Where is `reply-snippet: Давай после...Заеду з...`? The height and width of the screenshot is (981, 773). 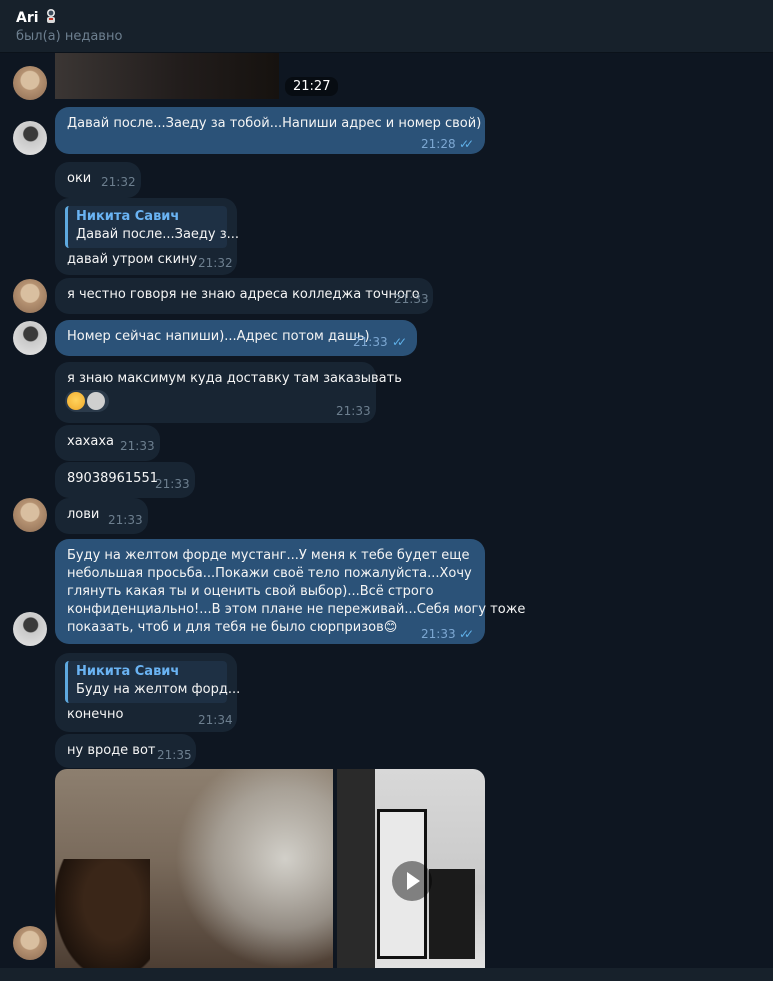
reply-snippet: Давай после...Заеду з... is located at coordinates (158, 234).